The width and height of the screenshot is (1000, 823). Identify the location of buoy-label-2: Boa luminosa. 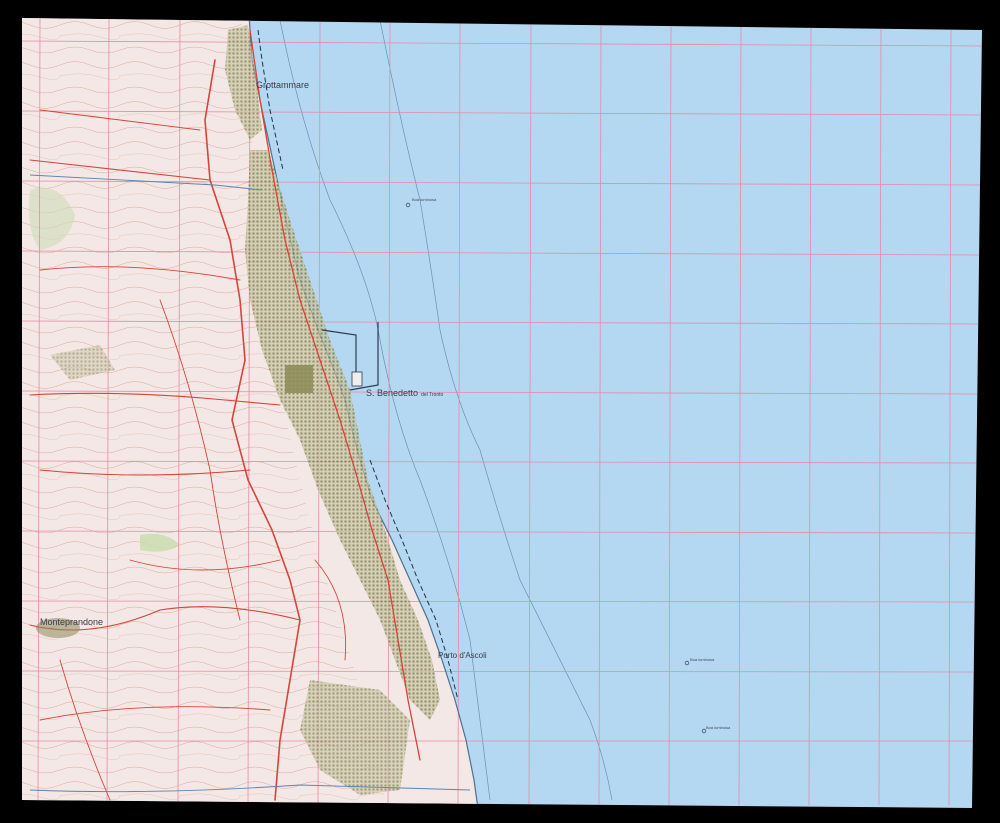
(702, 659).